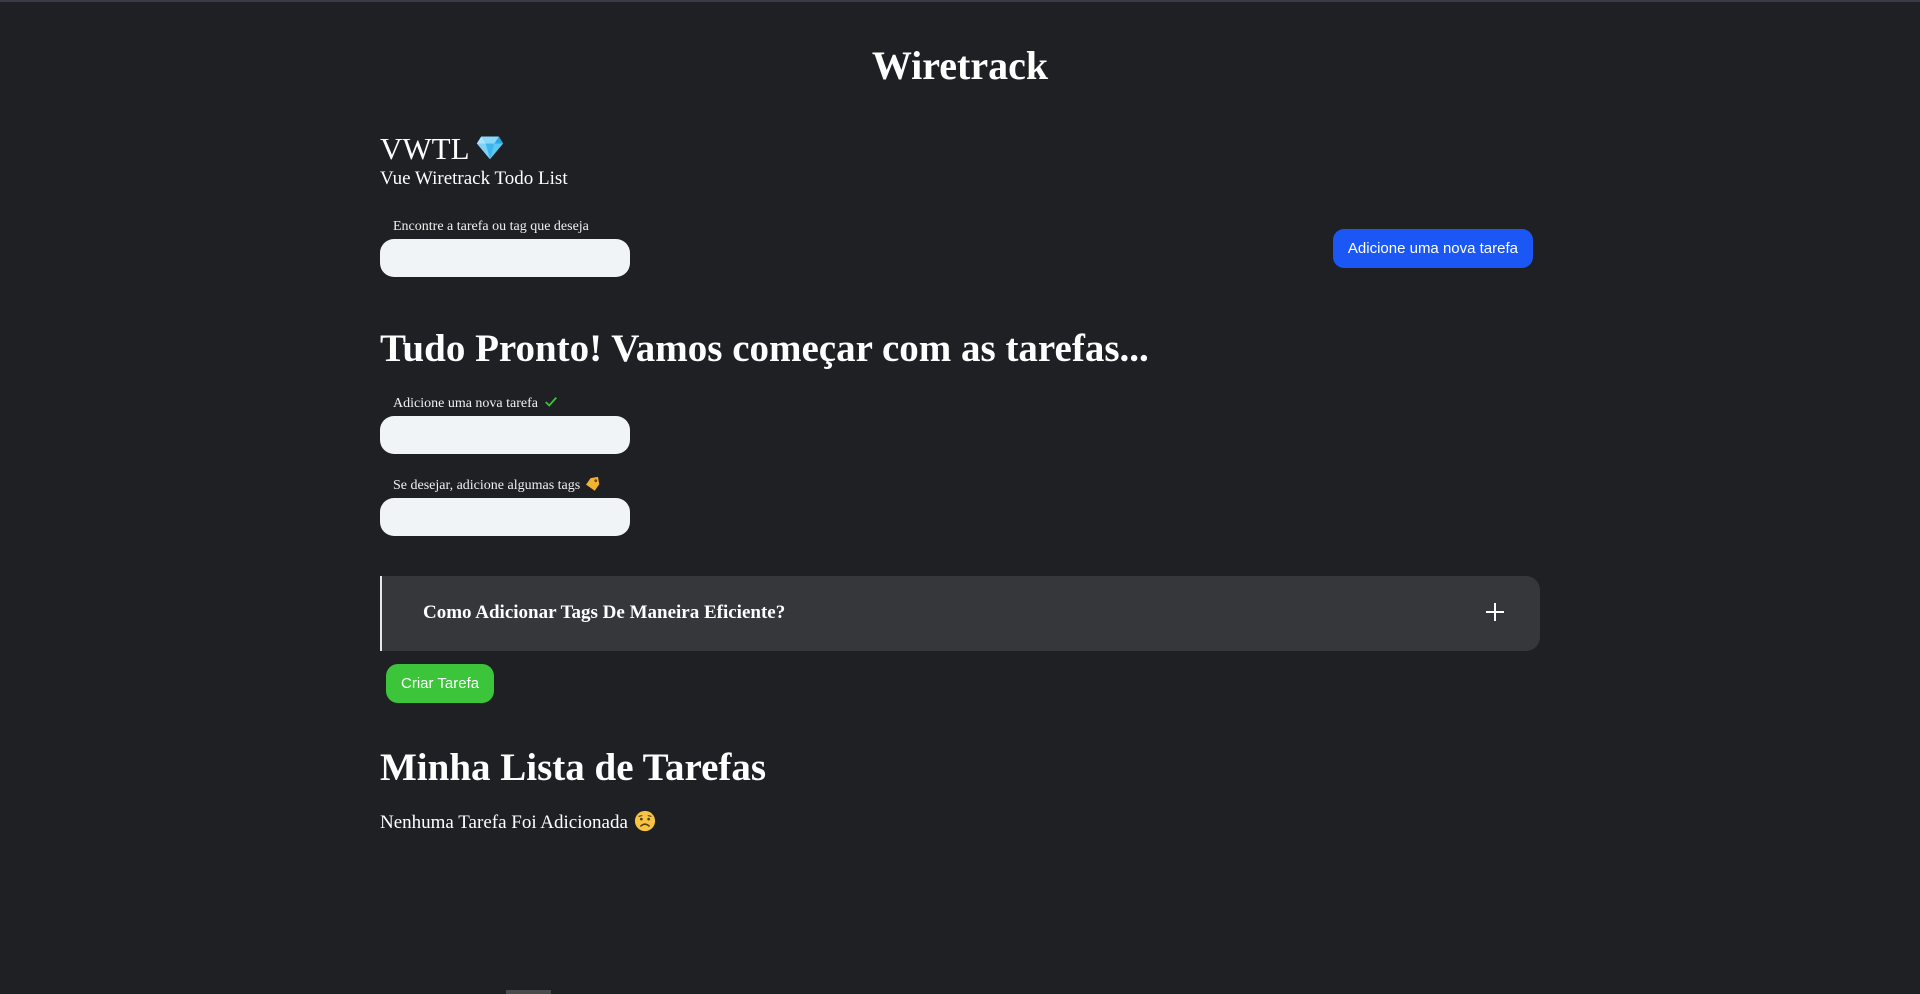 This screenshot has height=994, width=1920. What do you see at coordinates (966, 404) in the screenshot?
I see `task-label: Adicione uma nova tarefa` at bounding box center [966, 404].